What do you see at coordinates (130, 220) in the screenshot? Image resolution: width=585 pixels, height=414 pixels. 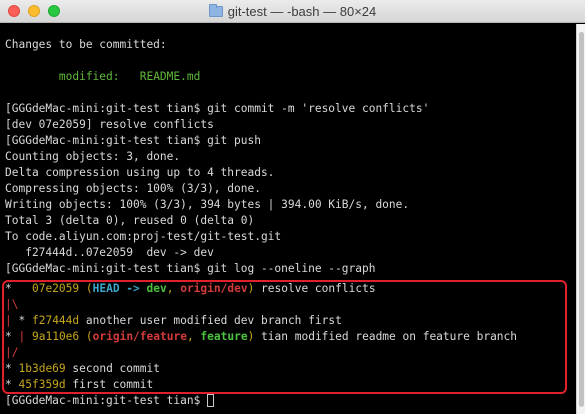 I see `output-line: Total 3 (delta 0), reused 0 (delta 0)` at bounding box center [130, 220].